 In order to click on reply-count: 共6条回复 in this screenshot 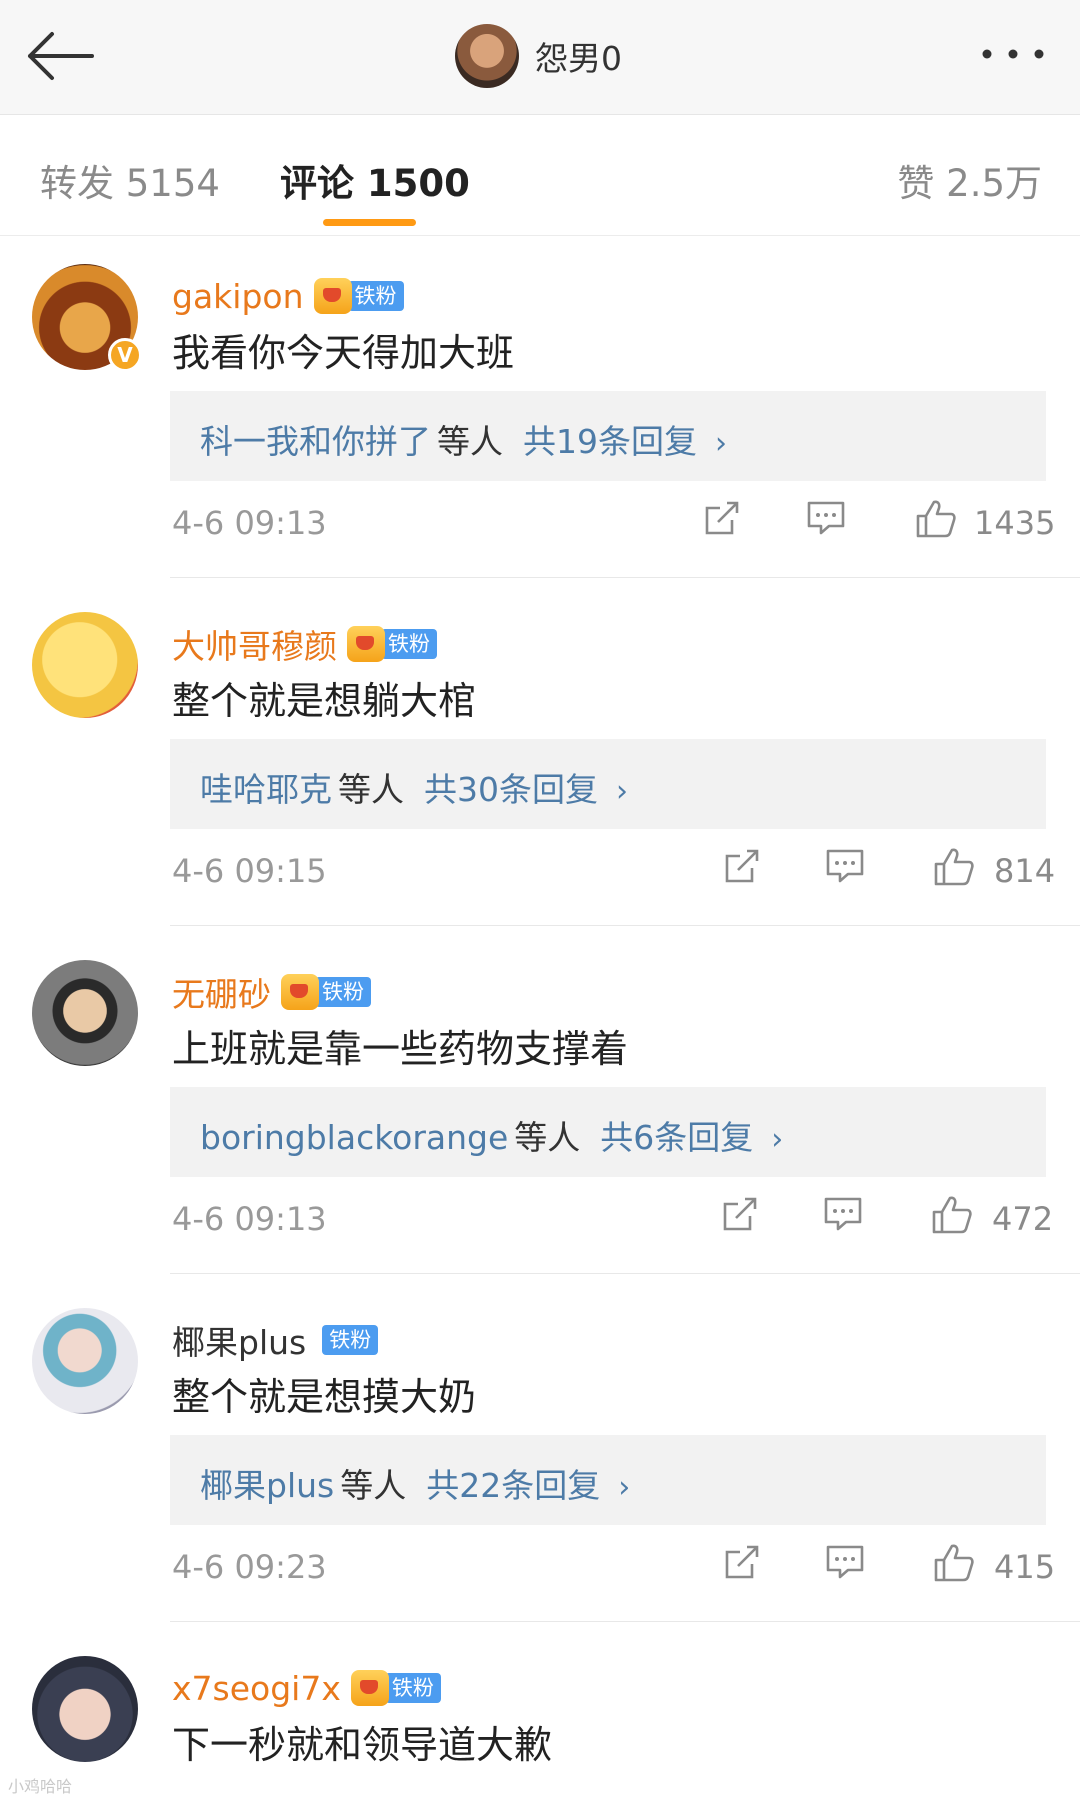, I will do `click(676, 1137)`.